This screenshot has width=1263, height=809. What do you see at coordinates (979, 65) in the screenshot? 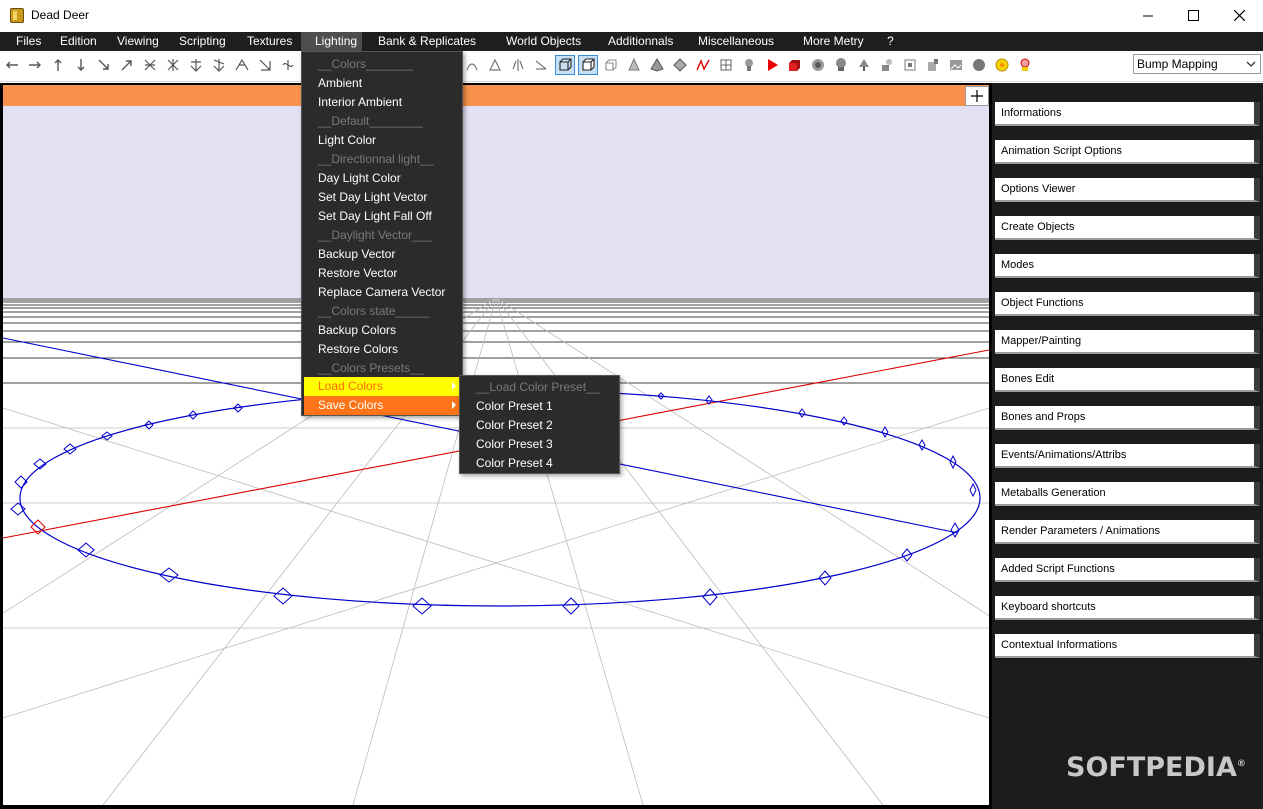
I see `sphere-icon` at bounding box center [979, 65].